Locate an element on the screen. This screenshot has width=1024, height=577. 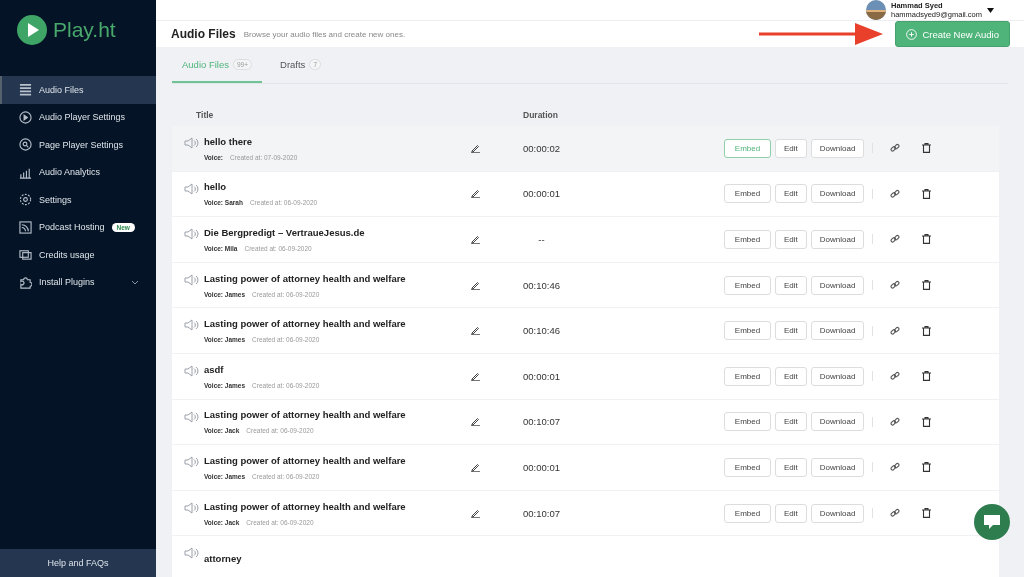
chat-button is located at coordinates (992, 522).